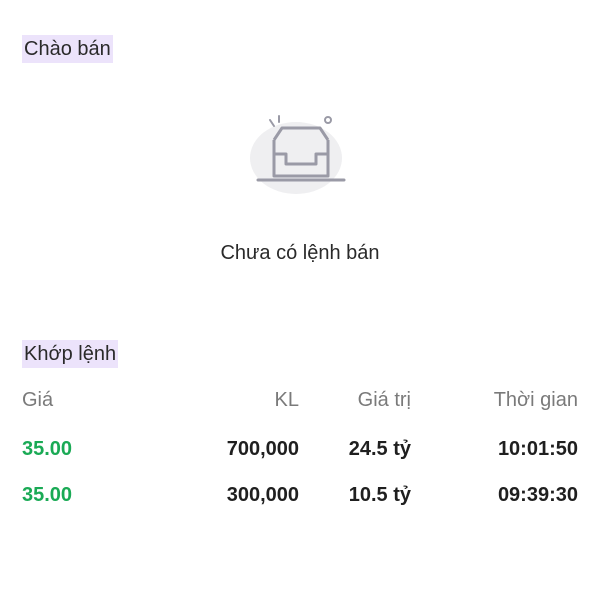 This screenshot has width=600, height=600. I want to click on match-time: 10:01:50, so click(537, 449).